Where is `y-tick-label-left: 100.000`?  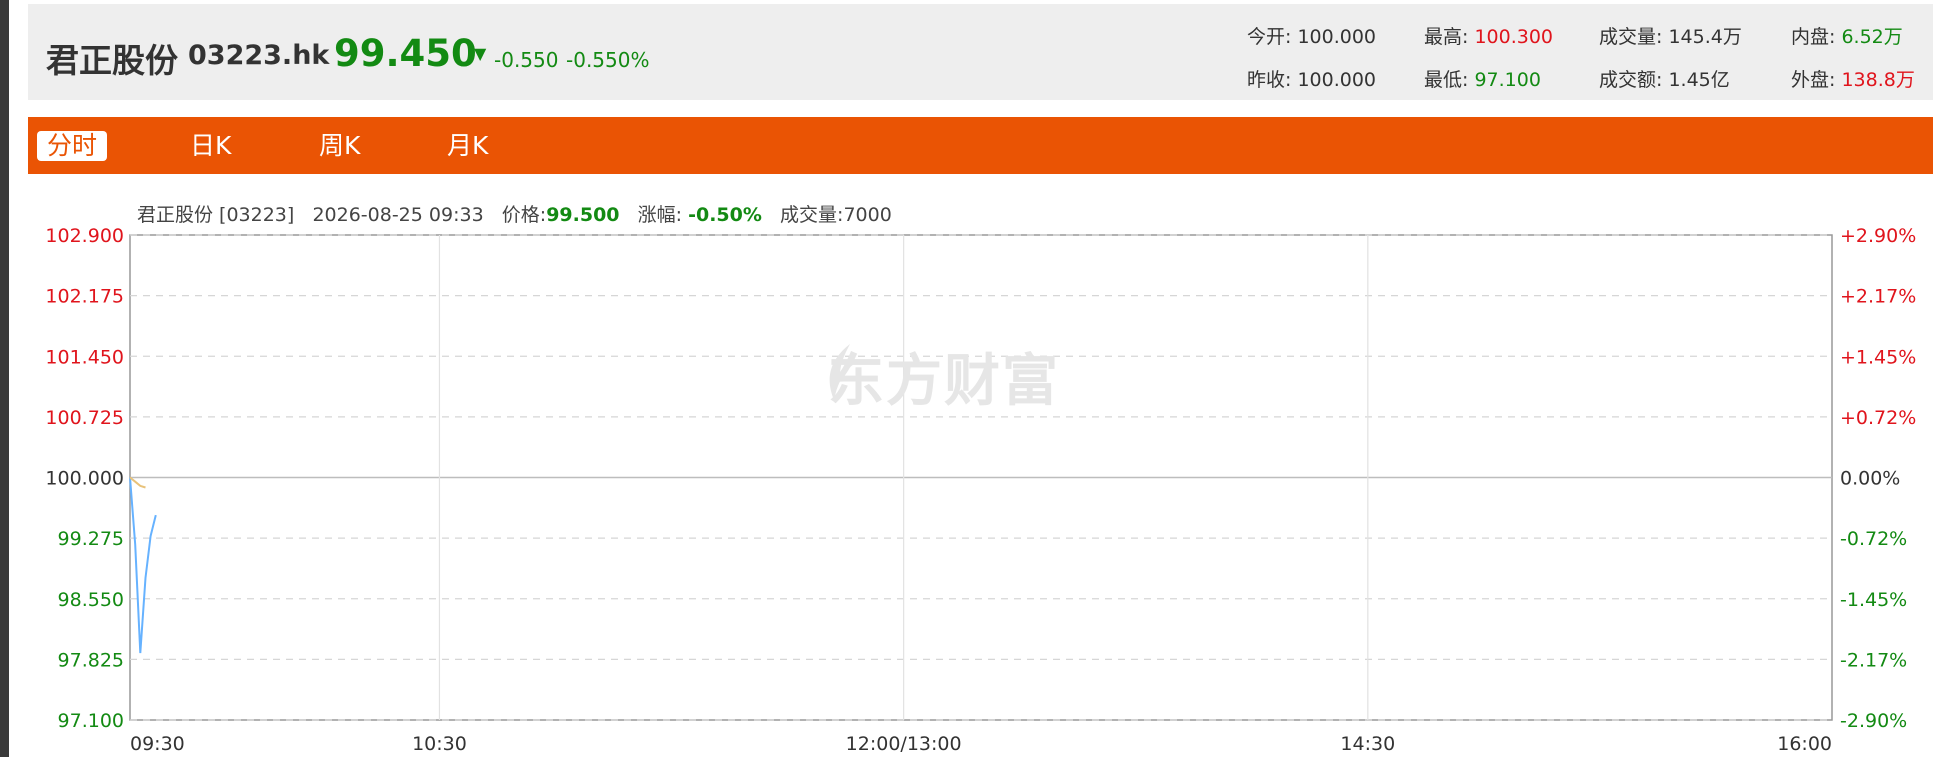 y-tick-label-left: 100.000 is located at coordinates (84, 479).